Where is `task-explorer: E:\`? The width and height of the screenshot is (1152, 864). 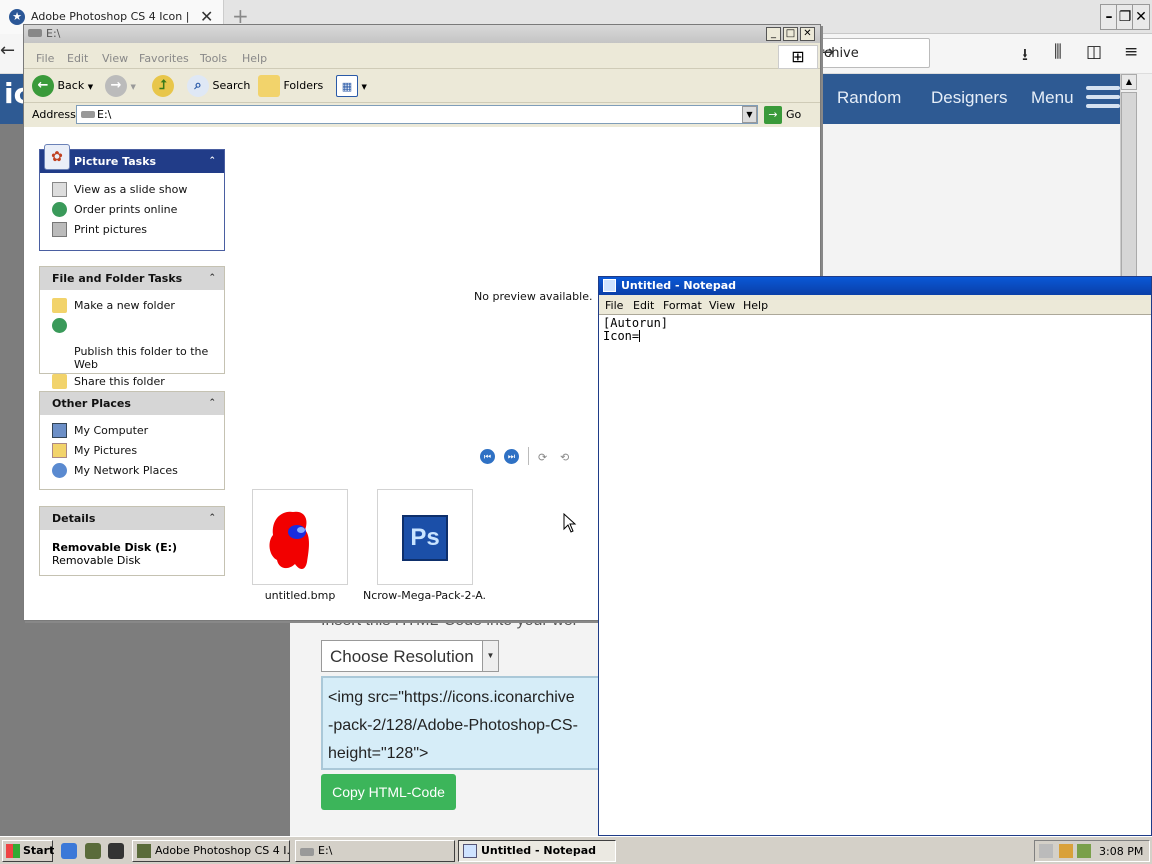
task-explorer: E:\ is located at coordinates (375, 851).